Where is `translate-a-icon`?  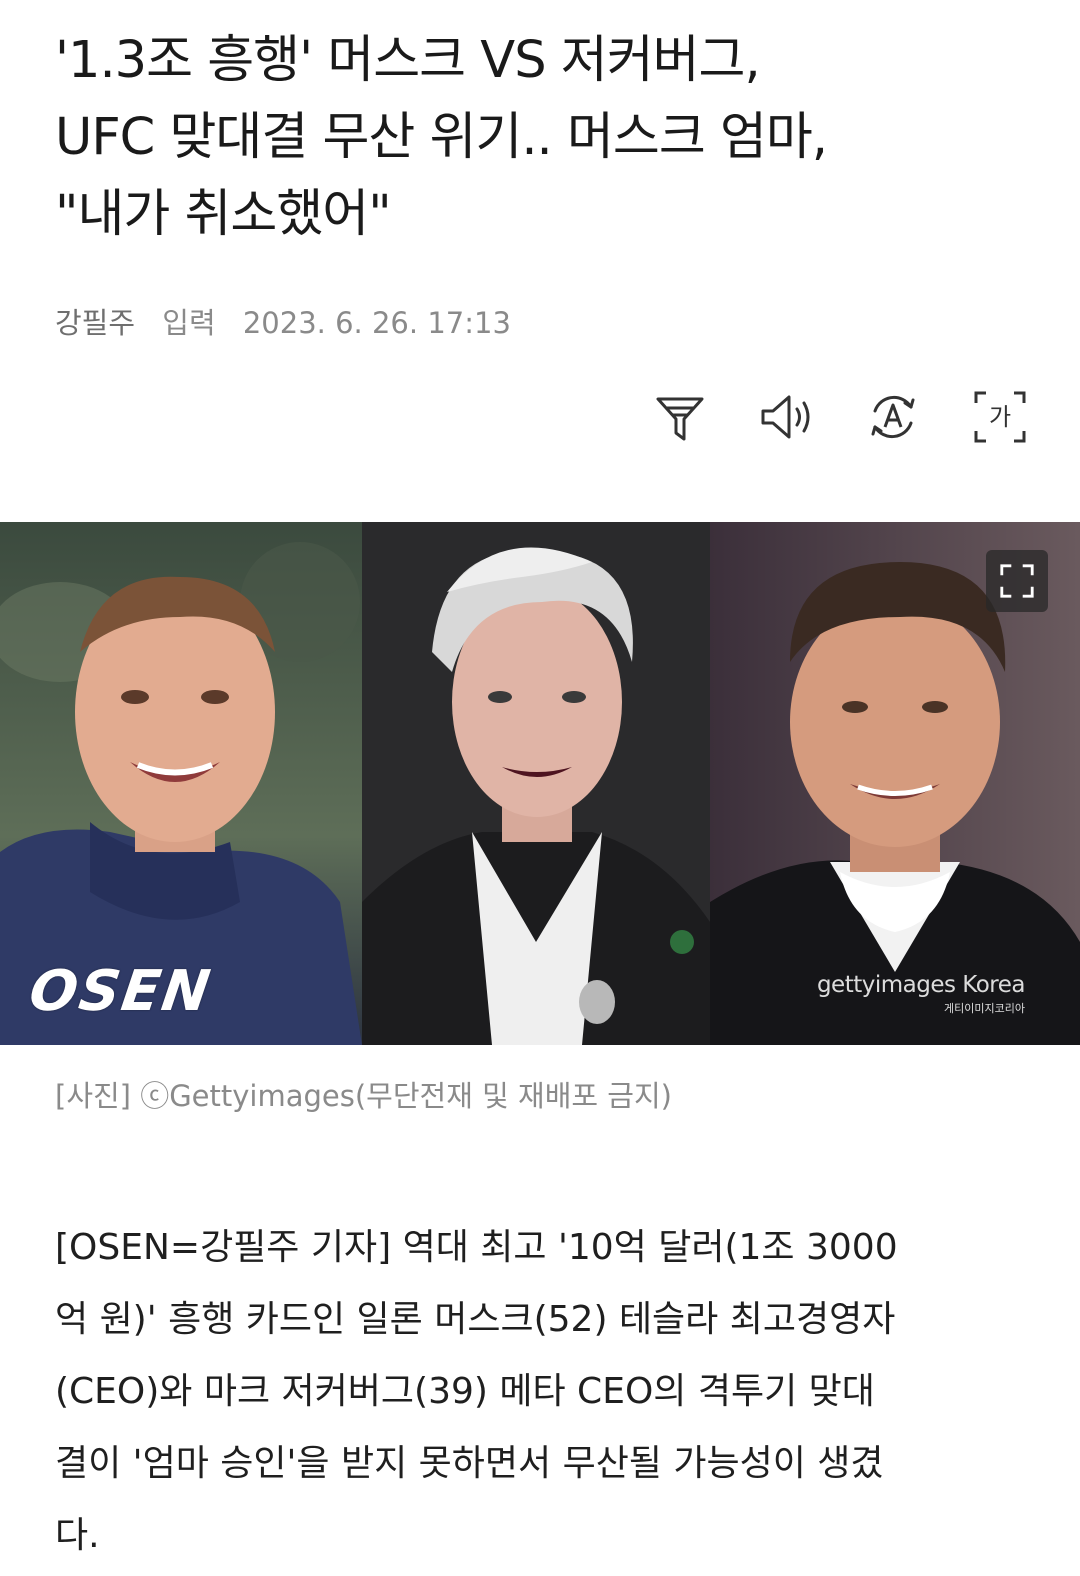 translate-a-icon is located at coordinates (893, 417).